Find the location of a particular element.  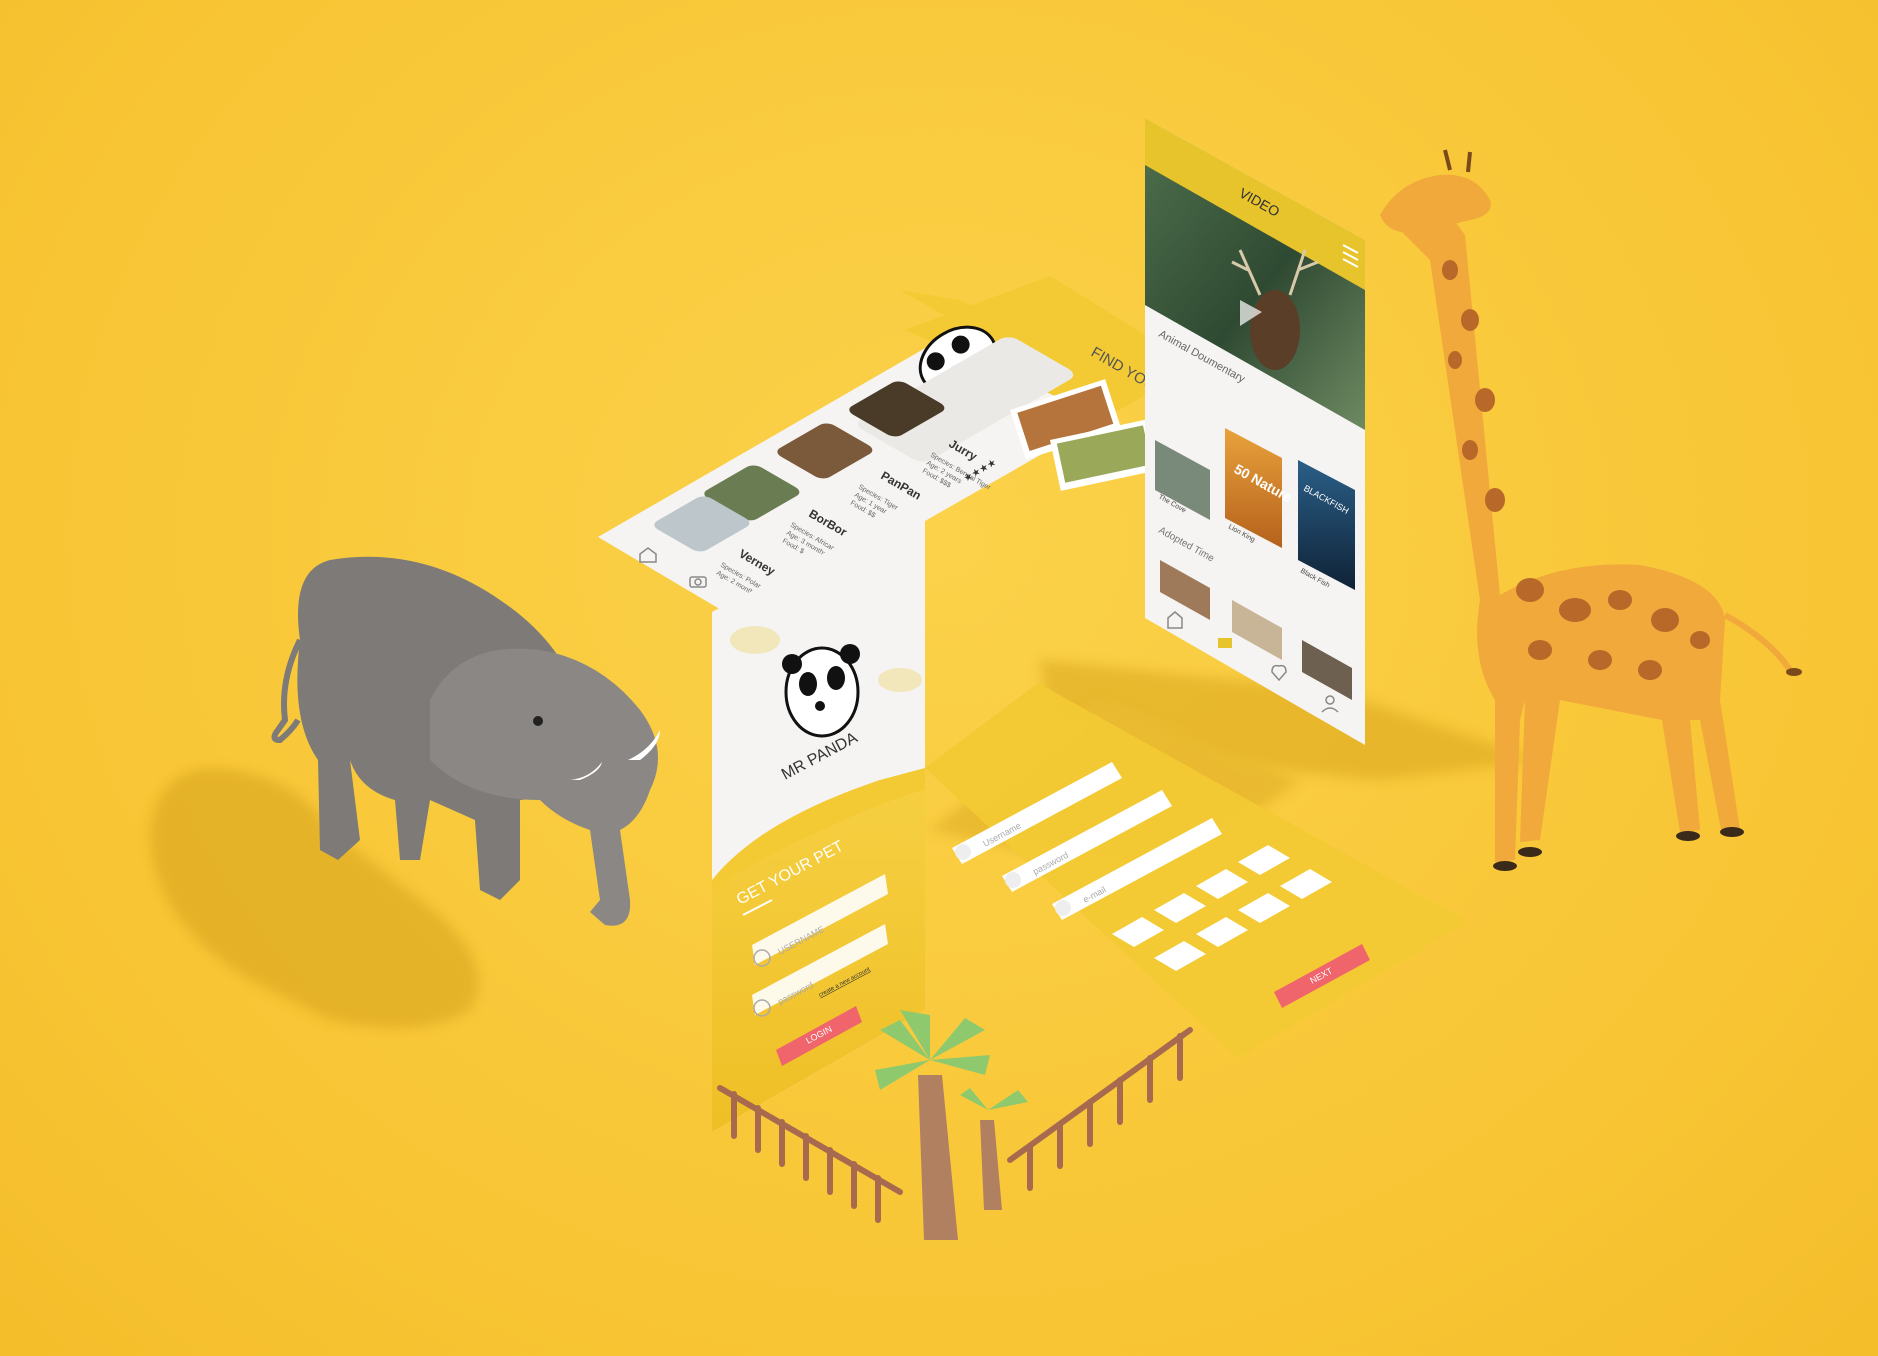

palm-tree is located at coordinates (951, 1125).